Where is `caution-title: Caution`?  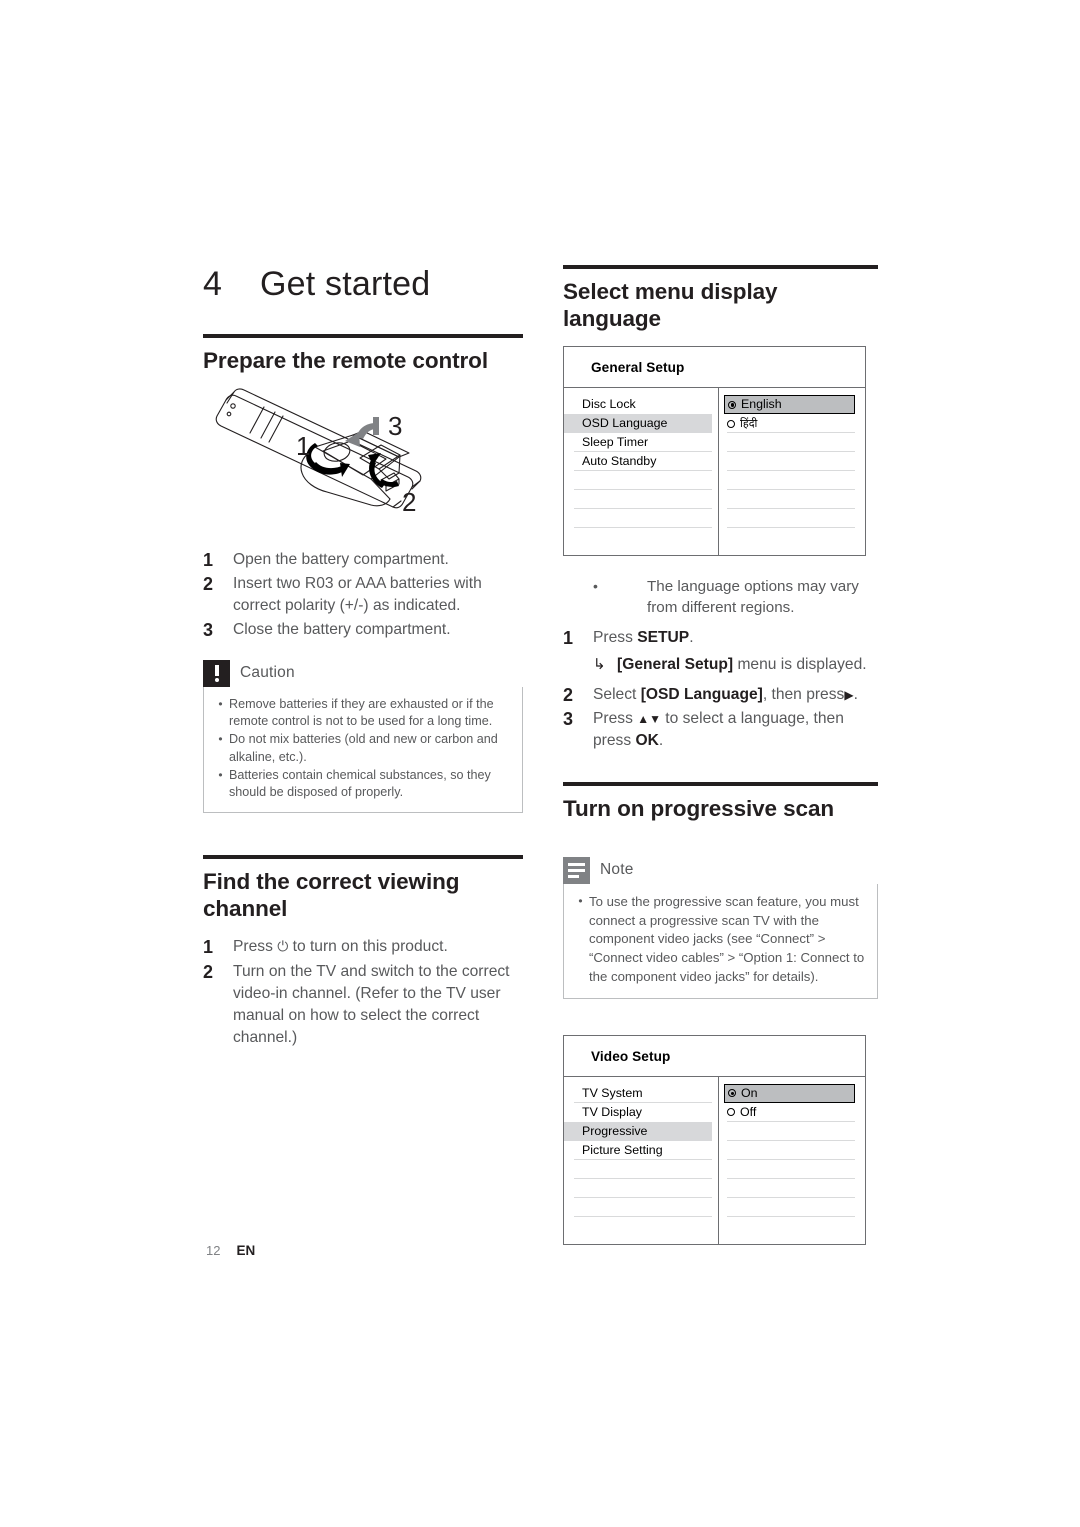
caution-title: Caution is located at coordinates (267, 673).